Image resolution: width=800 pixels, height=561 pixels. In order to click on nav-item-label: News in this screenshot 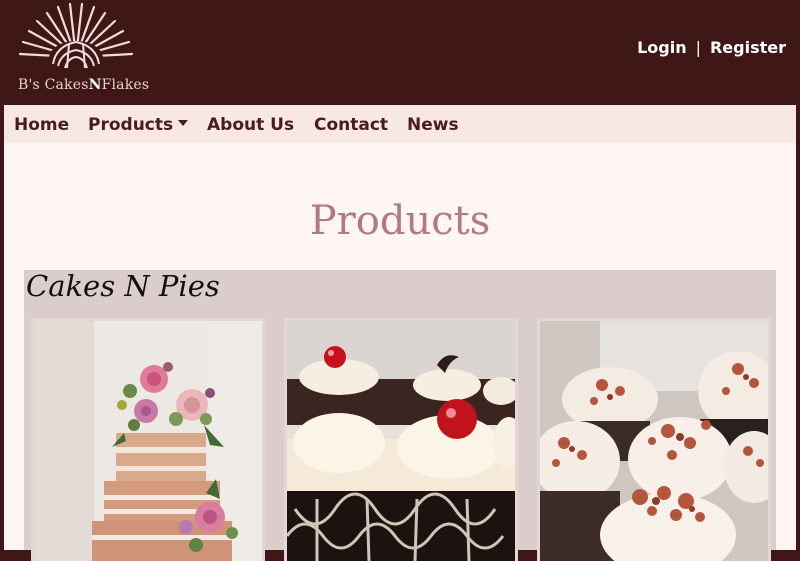, I will do `click(433, 125)`.